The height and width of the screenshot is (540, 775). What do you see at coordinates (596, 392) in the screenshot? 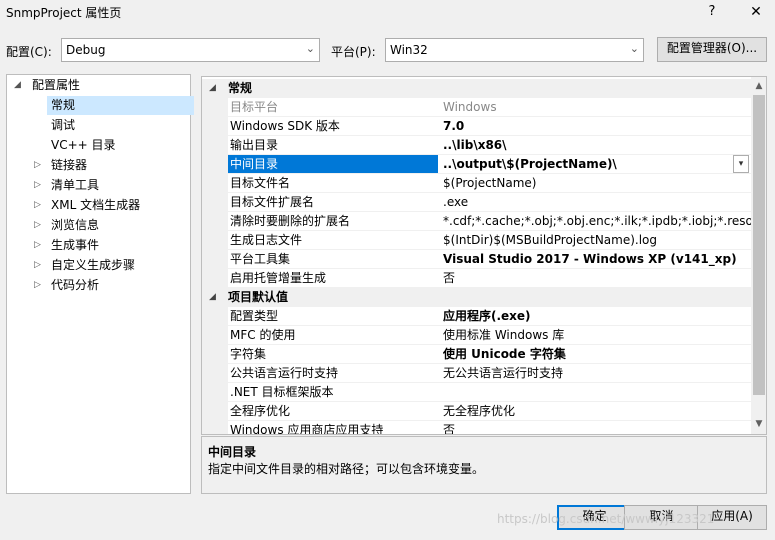
I see `property-value` at bounding box center [596, 392].